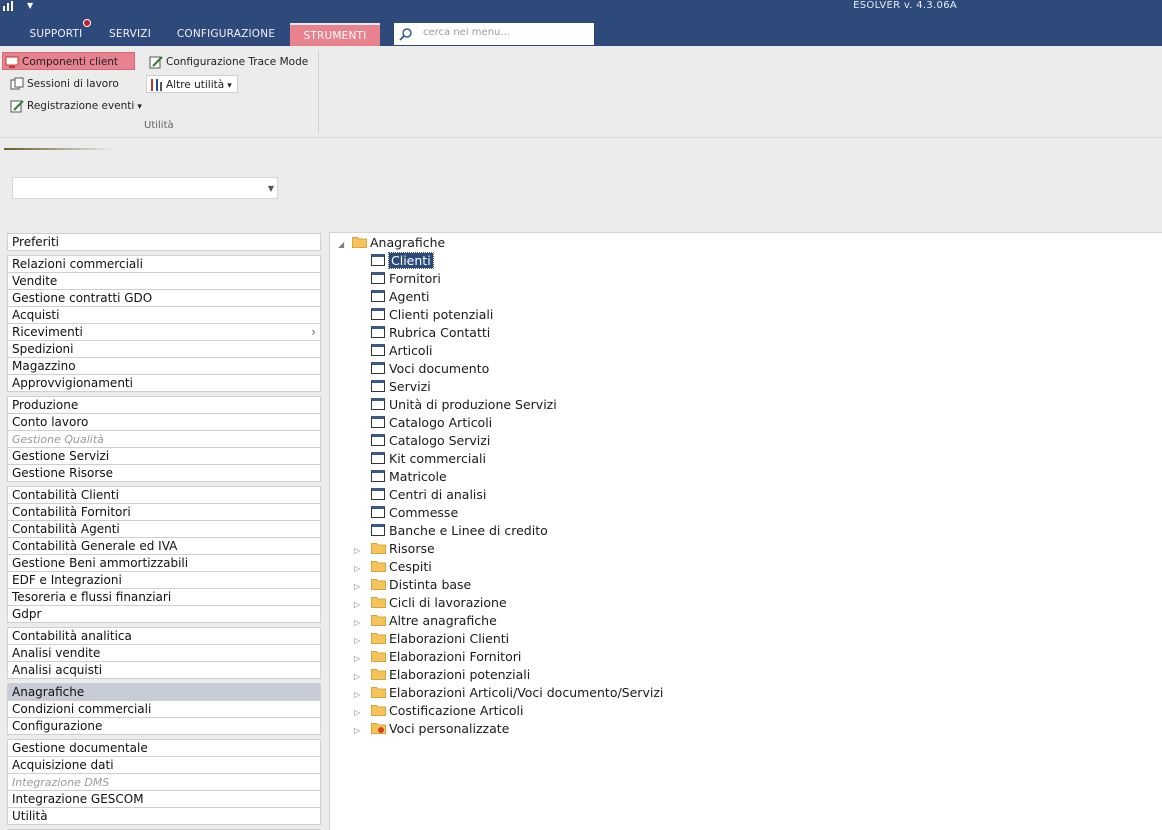 The height and width of the screenshot is (830, 1162). I want to click on tree-item: Centri di analisi, so click(428, 495).